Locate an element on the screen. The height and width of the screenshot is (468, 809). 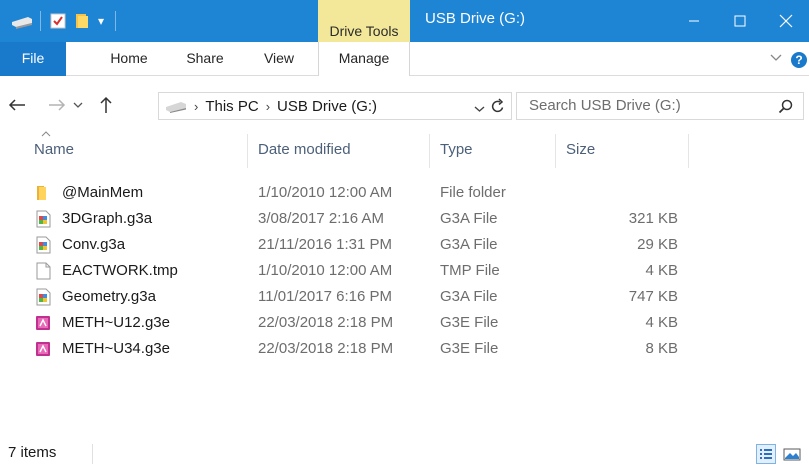
folder-icon is located at coordinates (43, 193).